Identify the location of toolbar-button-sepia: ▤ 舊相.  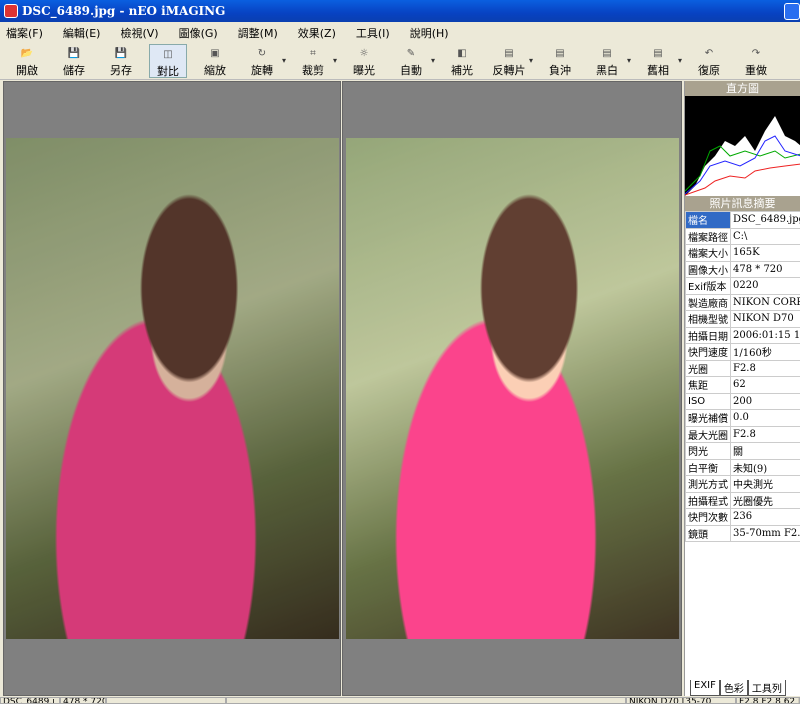
(658, 61).